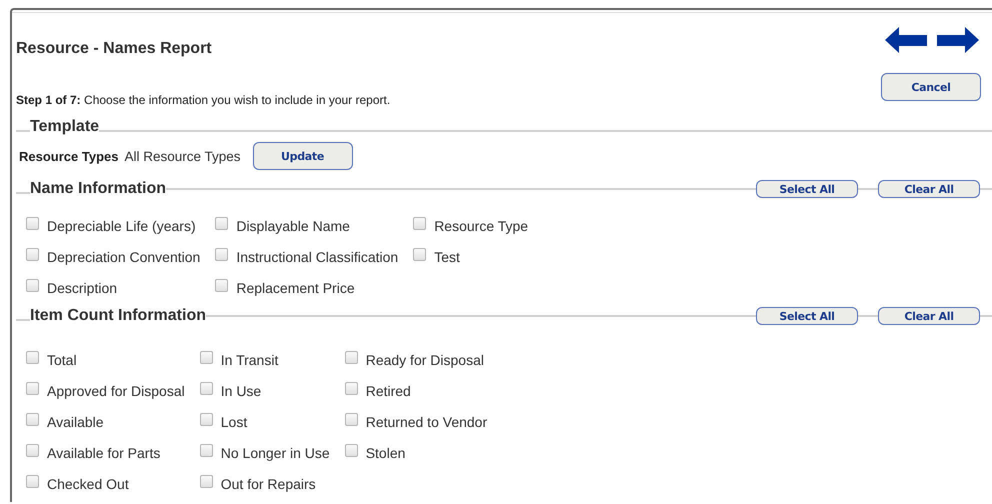 The image size is (992, 504). Describe the element at coordinates (123, 256) in the screenshot. I see `checkbox-label: Depreciation Convention` at that location.